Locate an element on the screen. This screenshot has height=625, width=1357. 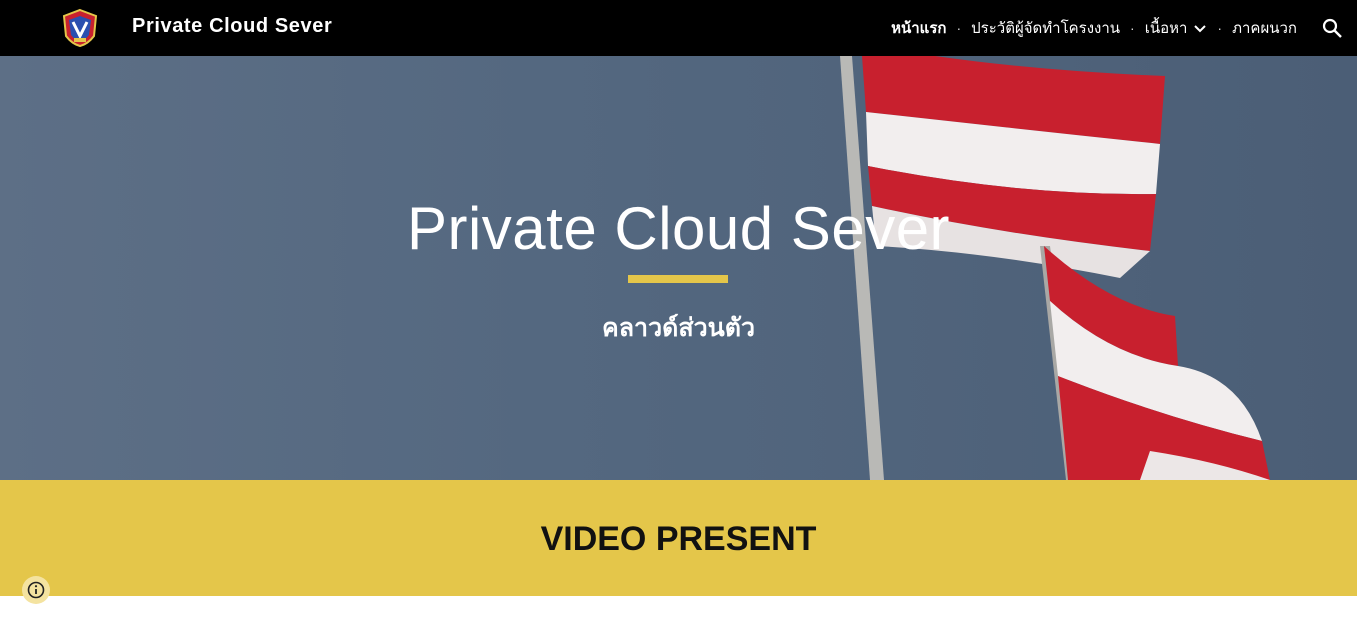
hero-divider is located at coordinates (678, 279).